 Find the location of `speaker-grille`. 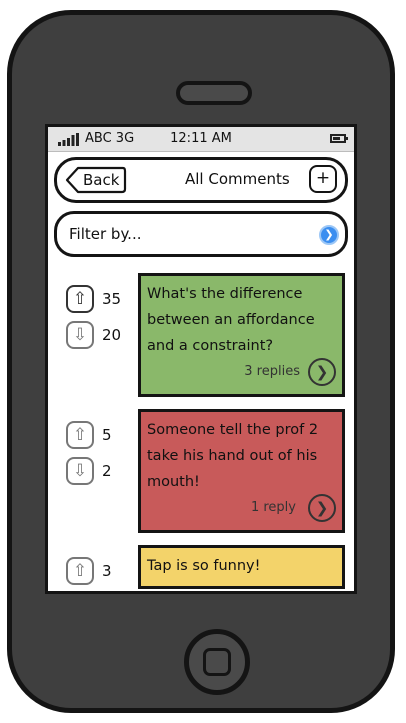

speaker-grille is located at coordinates (214, 93).